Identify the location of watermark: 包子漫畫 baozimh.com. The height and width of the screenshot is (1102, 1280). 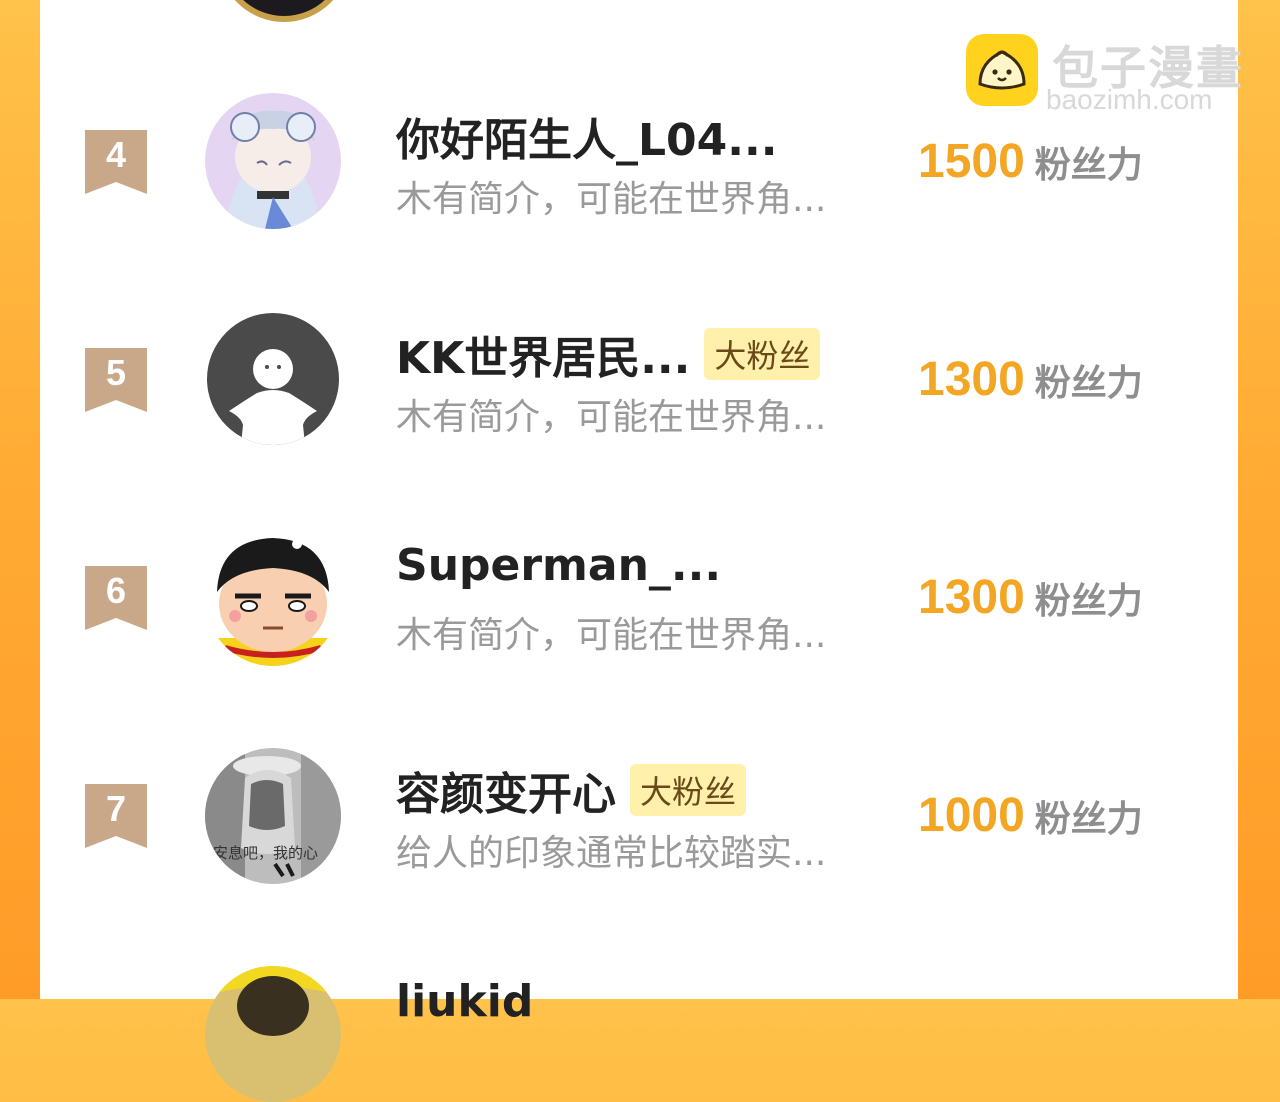
(1111, 77).